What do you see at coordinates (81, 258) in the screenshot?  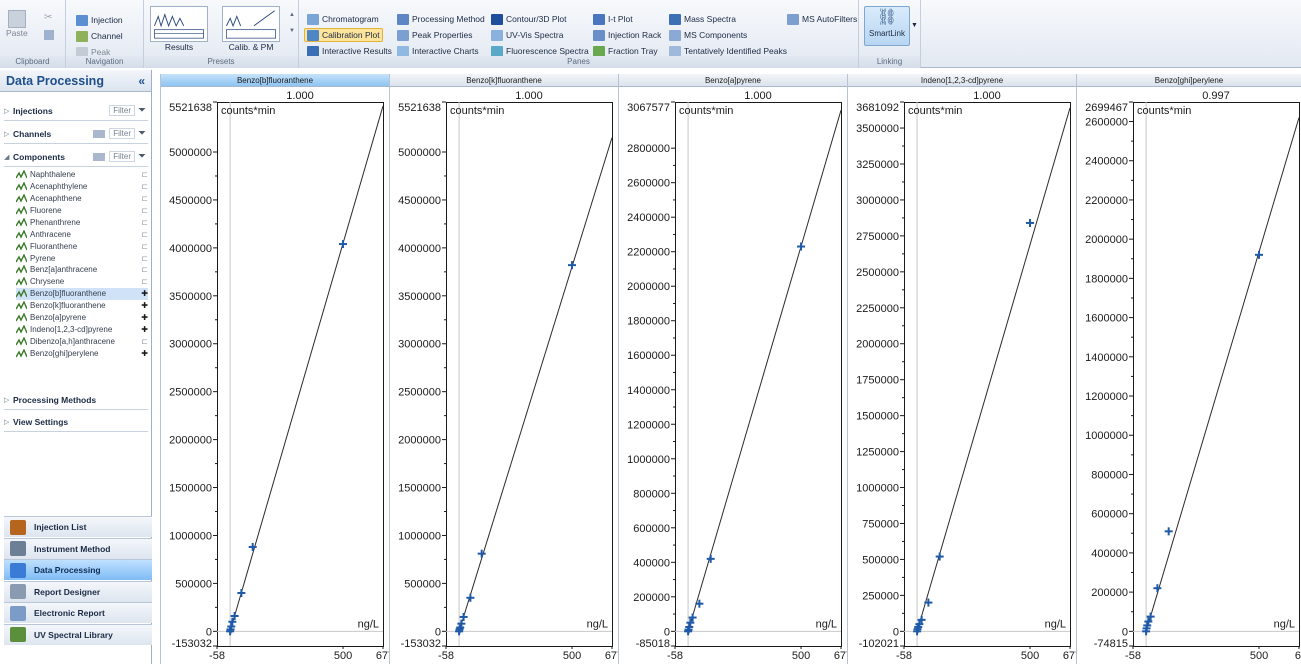 I see `component-item: Pyrene ⊏` at bounding box center [81, 258].